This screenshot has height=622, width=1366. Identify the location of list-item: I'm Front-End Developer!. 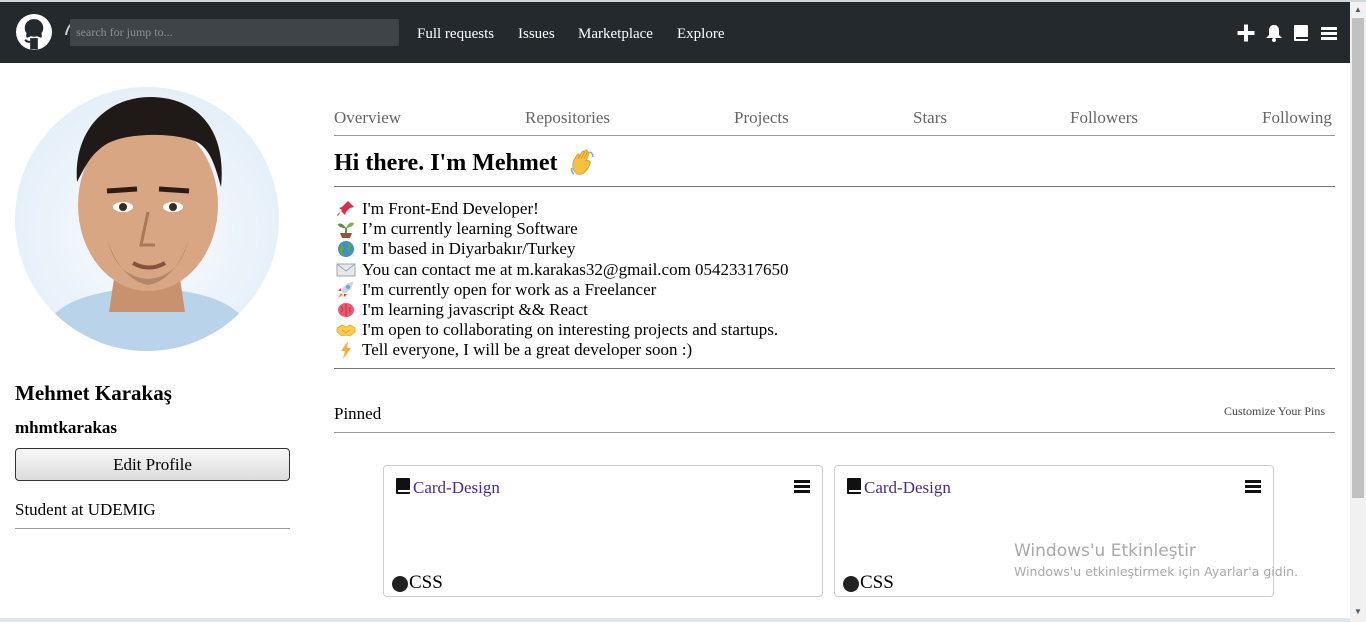
(836, 209).